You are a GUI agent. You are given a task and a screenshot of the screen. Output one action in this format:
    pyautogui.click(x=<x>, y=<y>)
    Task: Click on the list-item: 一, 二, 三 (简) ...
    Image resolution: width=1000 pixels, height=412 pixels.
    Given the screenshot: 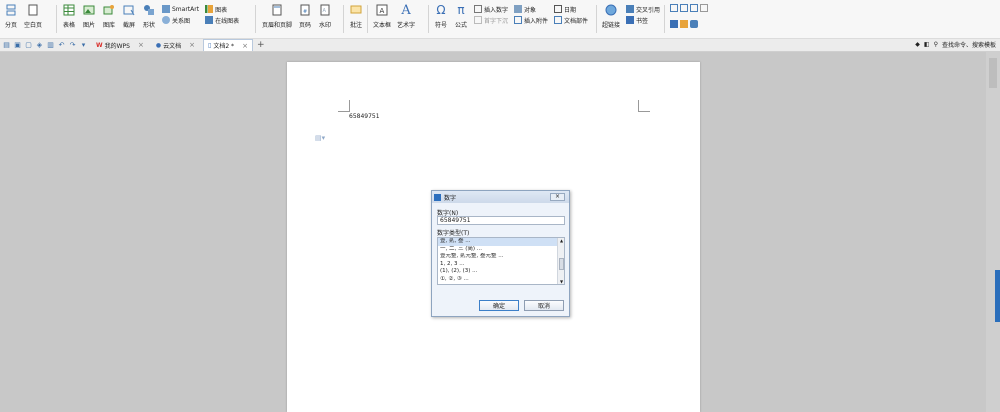 What is the action you would take?
    pyautogui.click(x=501, y=250)
    